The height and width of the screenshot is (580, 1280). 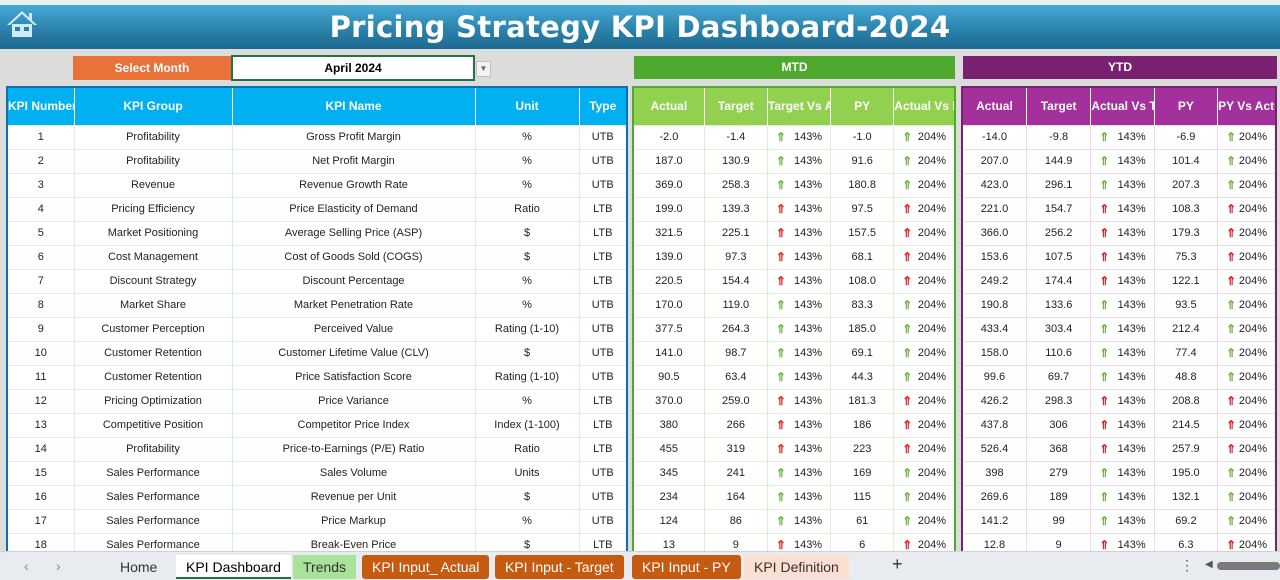 I want to click on ytd-cell: 221.0, so click(x=994, y=209).